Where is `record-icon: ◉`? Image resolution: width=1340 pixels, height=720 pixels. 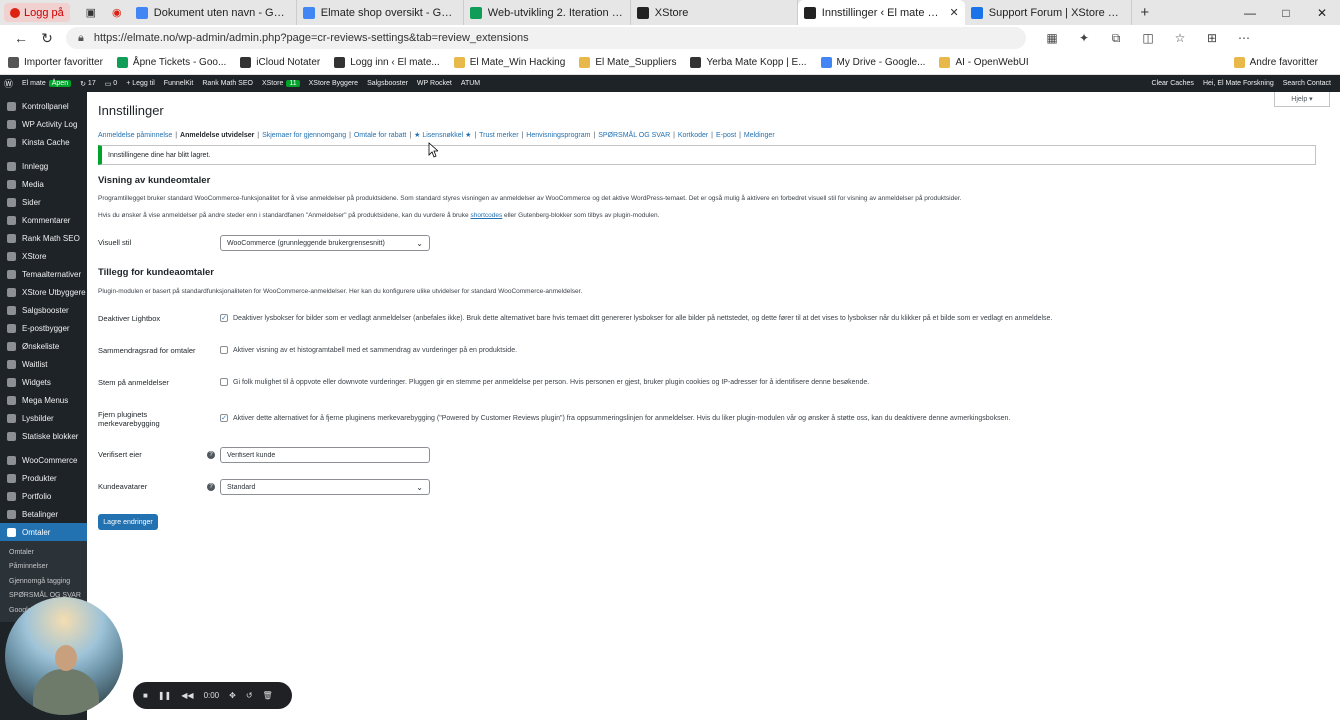
record-icon: ◉ is located at coordinates (117, 13).